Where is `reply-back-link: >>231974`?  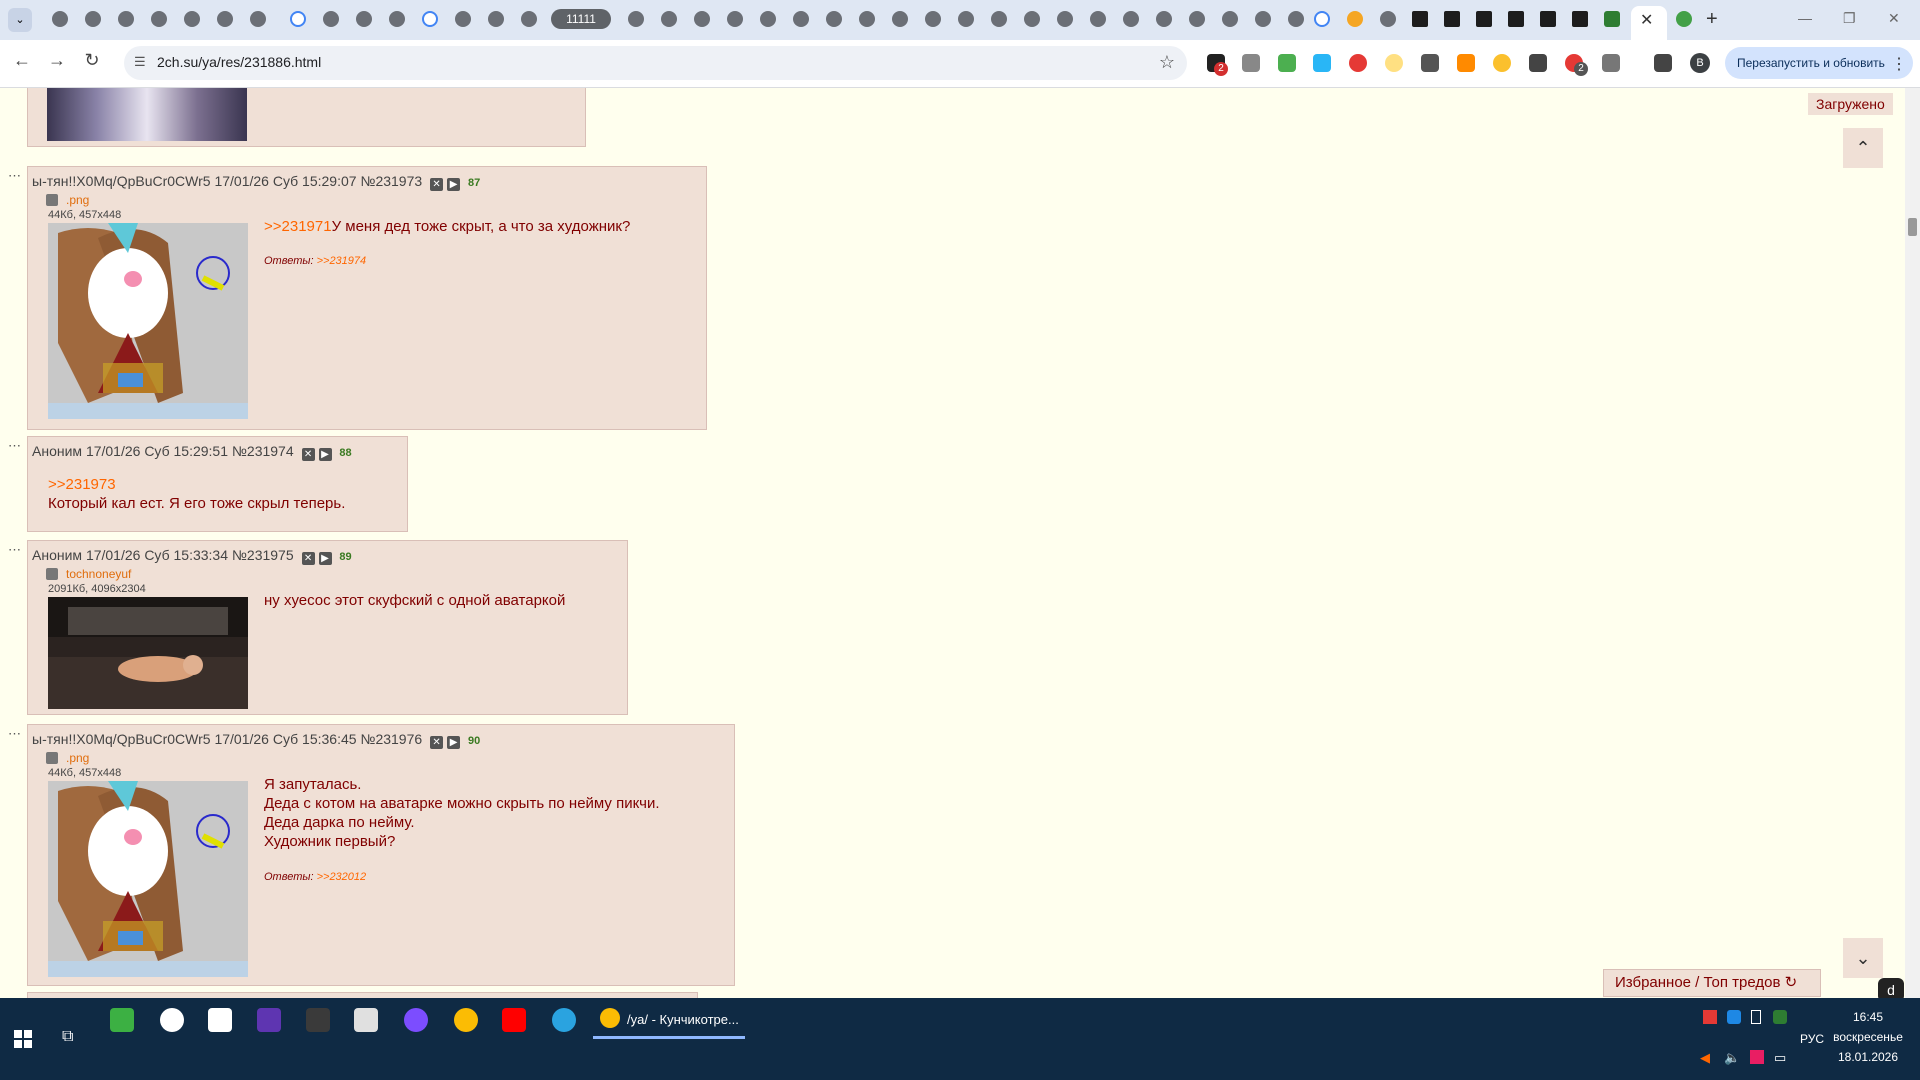
reply-back-link: >>231974 is located at coordinates (342, 261).